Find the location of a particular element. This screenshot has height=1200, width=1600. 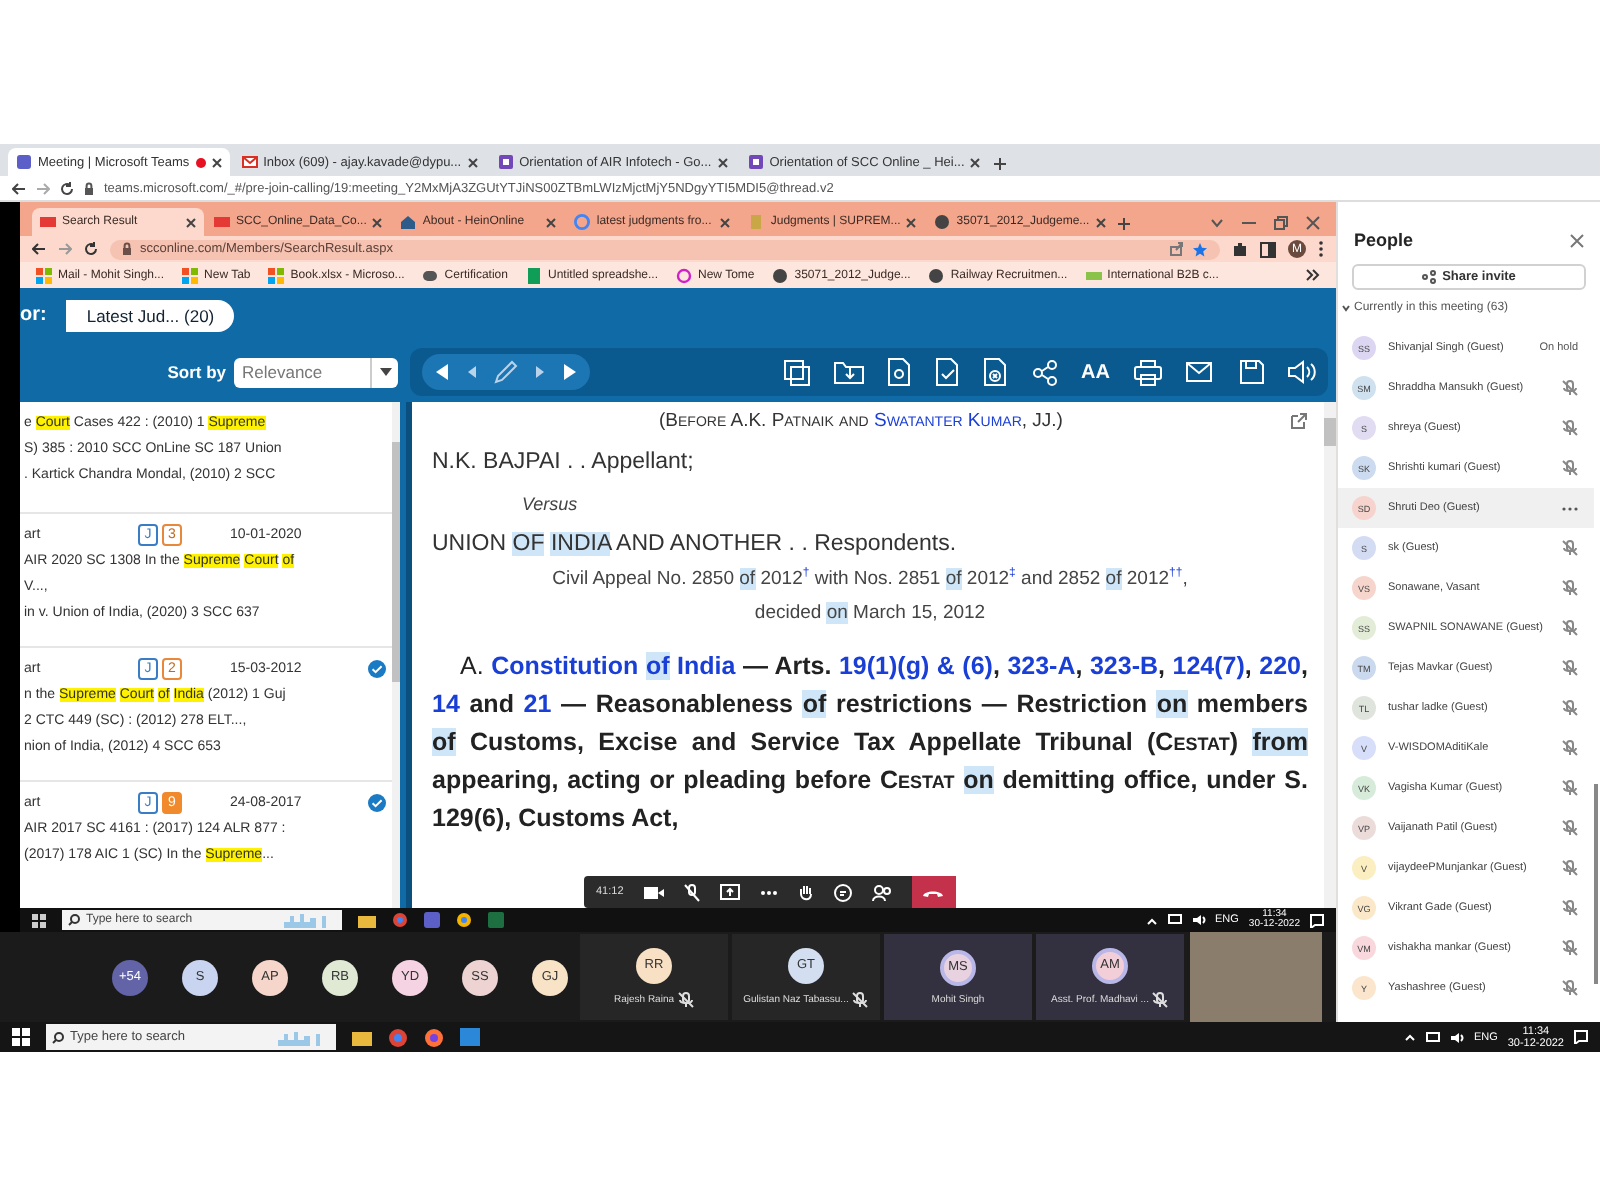

document-search-icon is located at coordinates (899, 372).